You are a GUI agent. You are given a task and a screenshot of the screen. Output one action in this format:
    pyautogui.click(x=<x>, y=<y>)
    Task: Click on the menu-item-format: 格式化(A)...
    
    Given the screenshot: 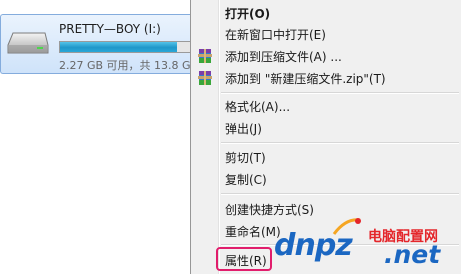 What is the action you would take?
    pyautogui.click(x=326, y=106)
    